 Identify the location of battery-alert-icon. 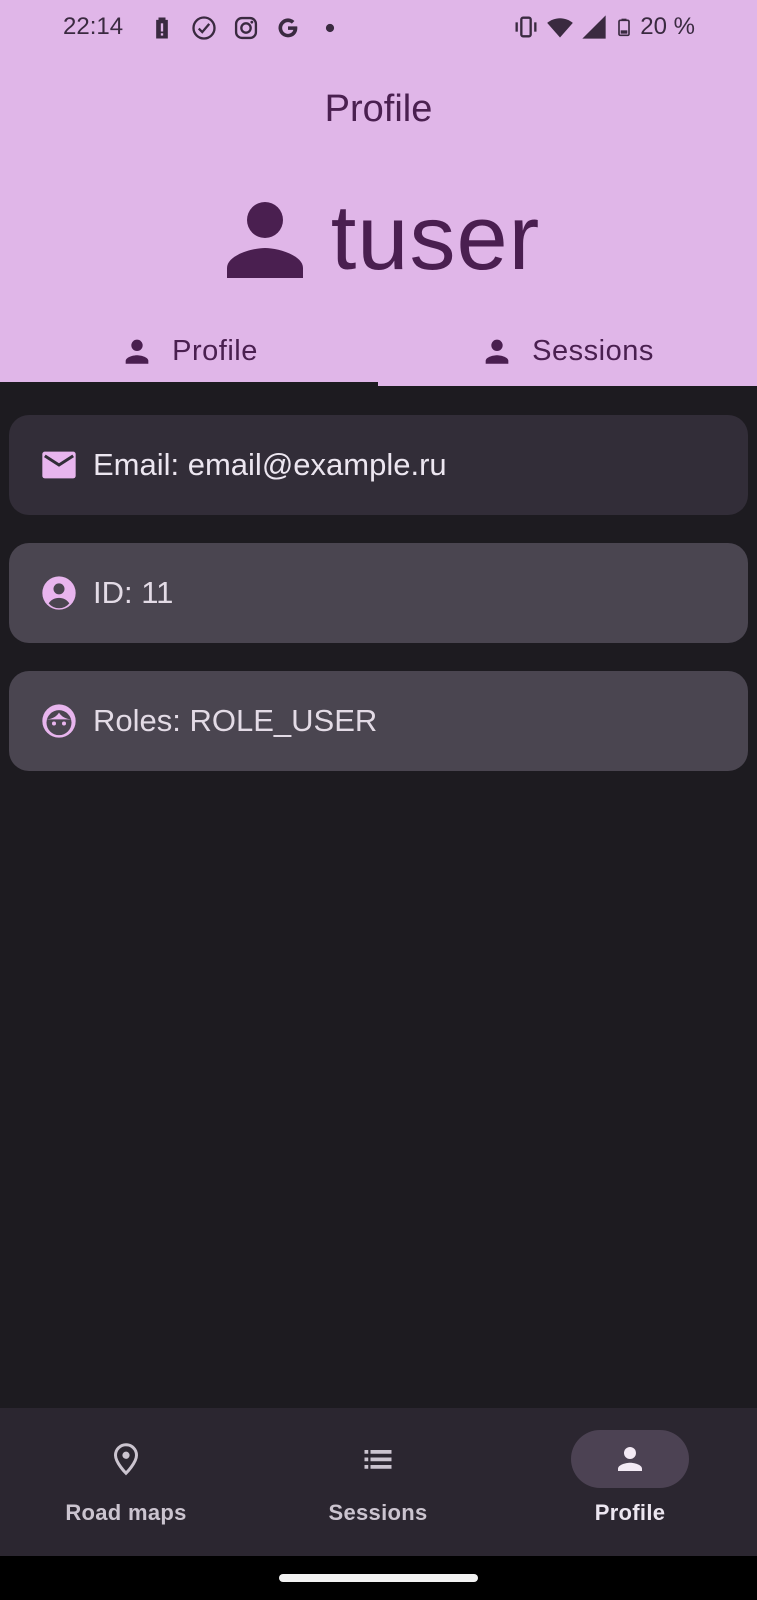
(162, 28).